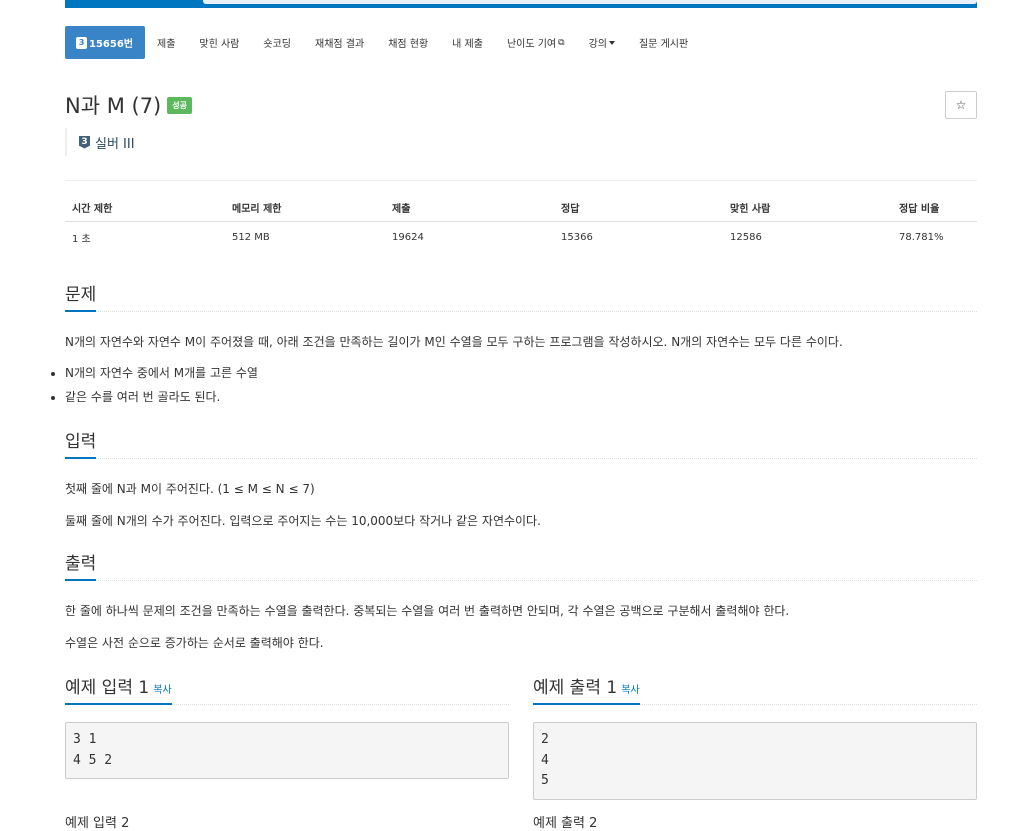 This screenshot has width=1010, height=831. Describe the element at coordinates (934, 211) in the screenshot. I see `header-accept-ratio: 정답 비율` at that location.